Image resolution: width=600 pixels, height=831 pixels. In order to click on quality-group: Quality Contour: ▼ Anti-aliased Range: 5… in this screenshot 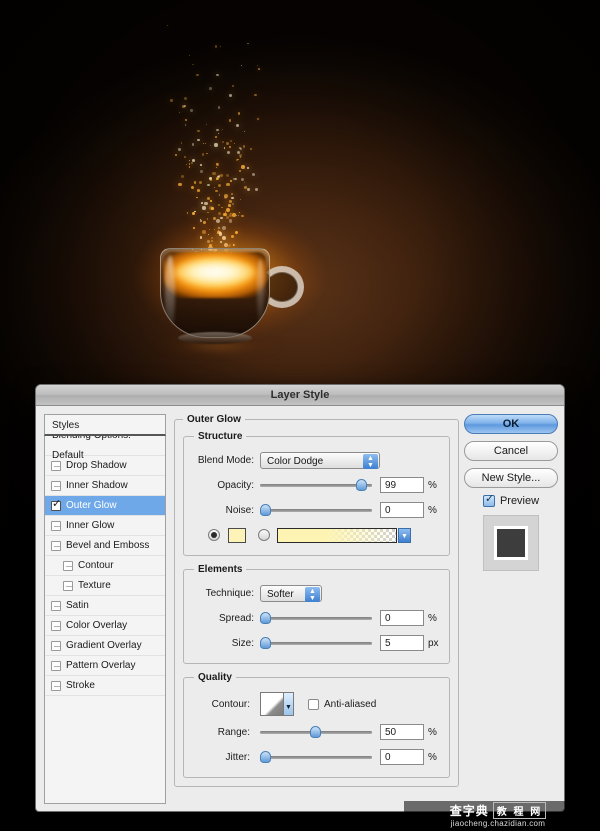, I will do `click(316, 725)`.